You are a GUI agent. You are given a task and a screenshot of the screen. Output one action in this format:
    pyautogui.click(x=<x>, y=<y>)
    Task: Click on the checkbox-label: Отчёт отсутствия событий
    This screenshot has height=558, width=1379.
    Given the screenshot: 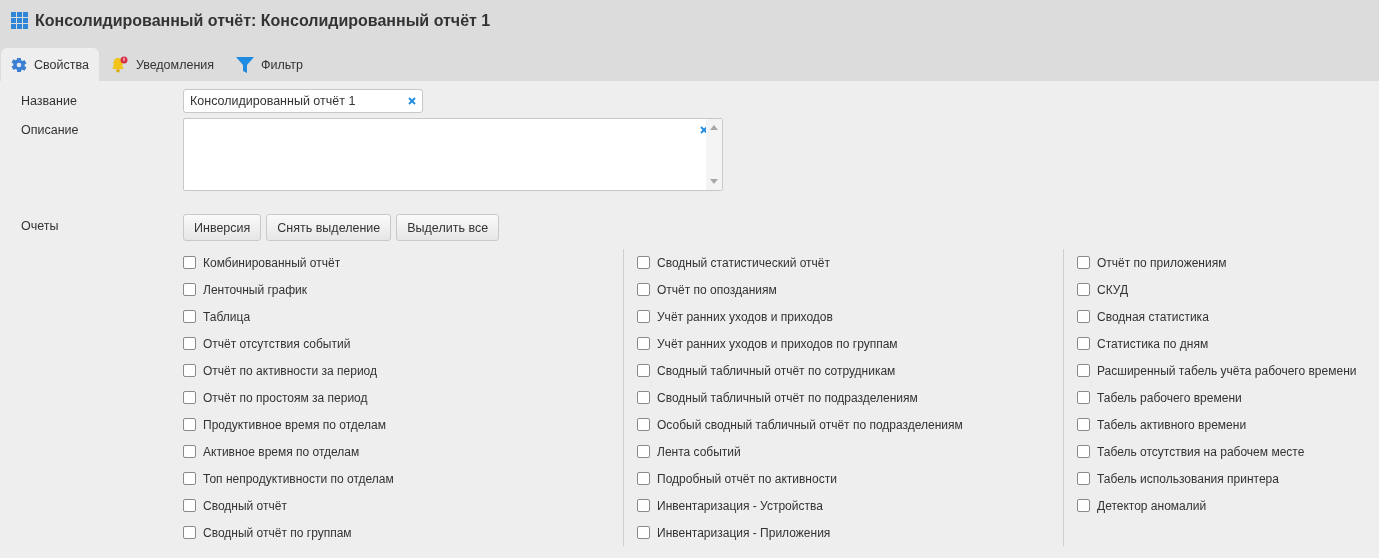 What is the action you would take?
    pyautogui.click(x=277, y=343)
    